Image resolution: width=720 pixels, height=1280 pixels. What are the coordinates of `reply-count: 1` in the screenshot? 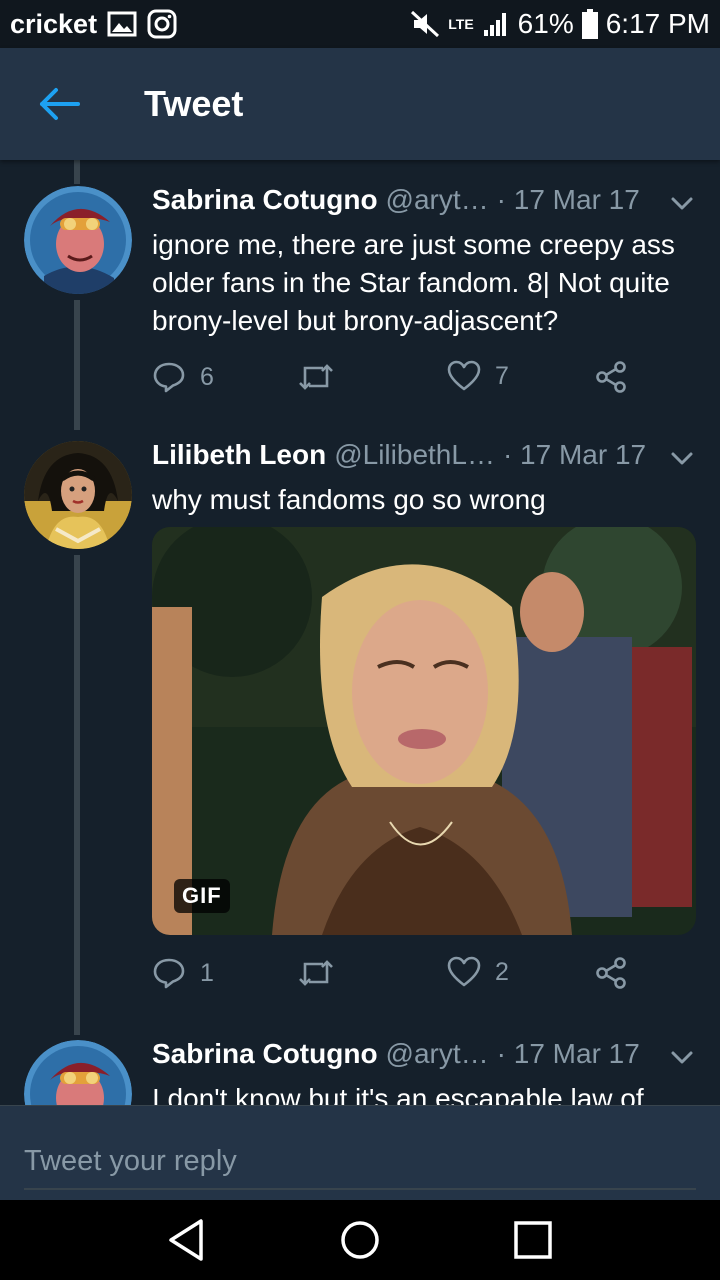 It's located at (207, 972).